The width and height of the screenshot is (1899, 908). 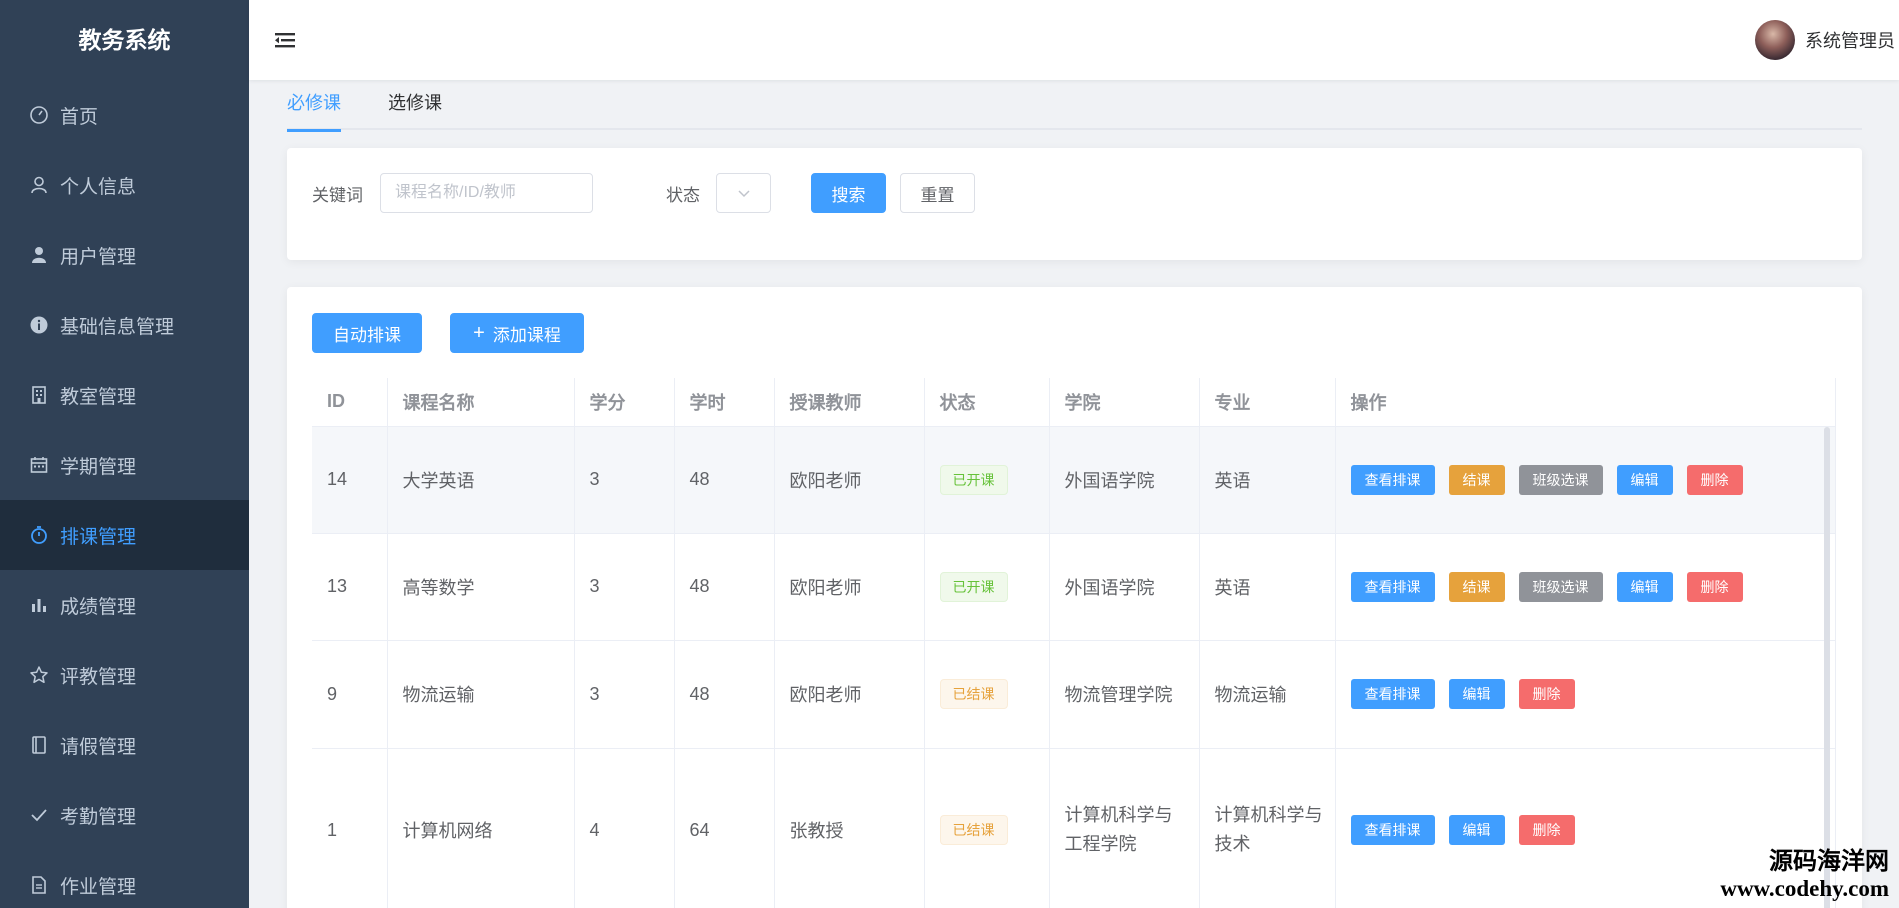 I want to click on sidebar-item-label: 用户管理, so click(x=98, y=257).